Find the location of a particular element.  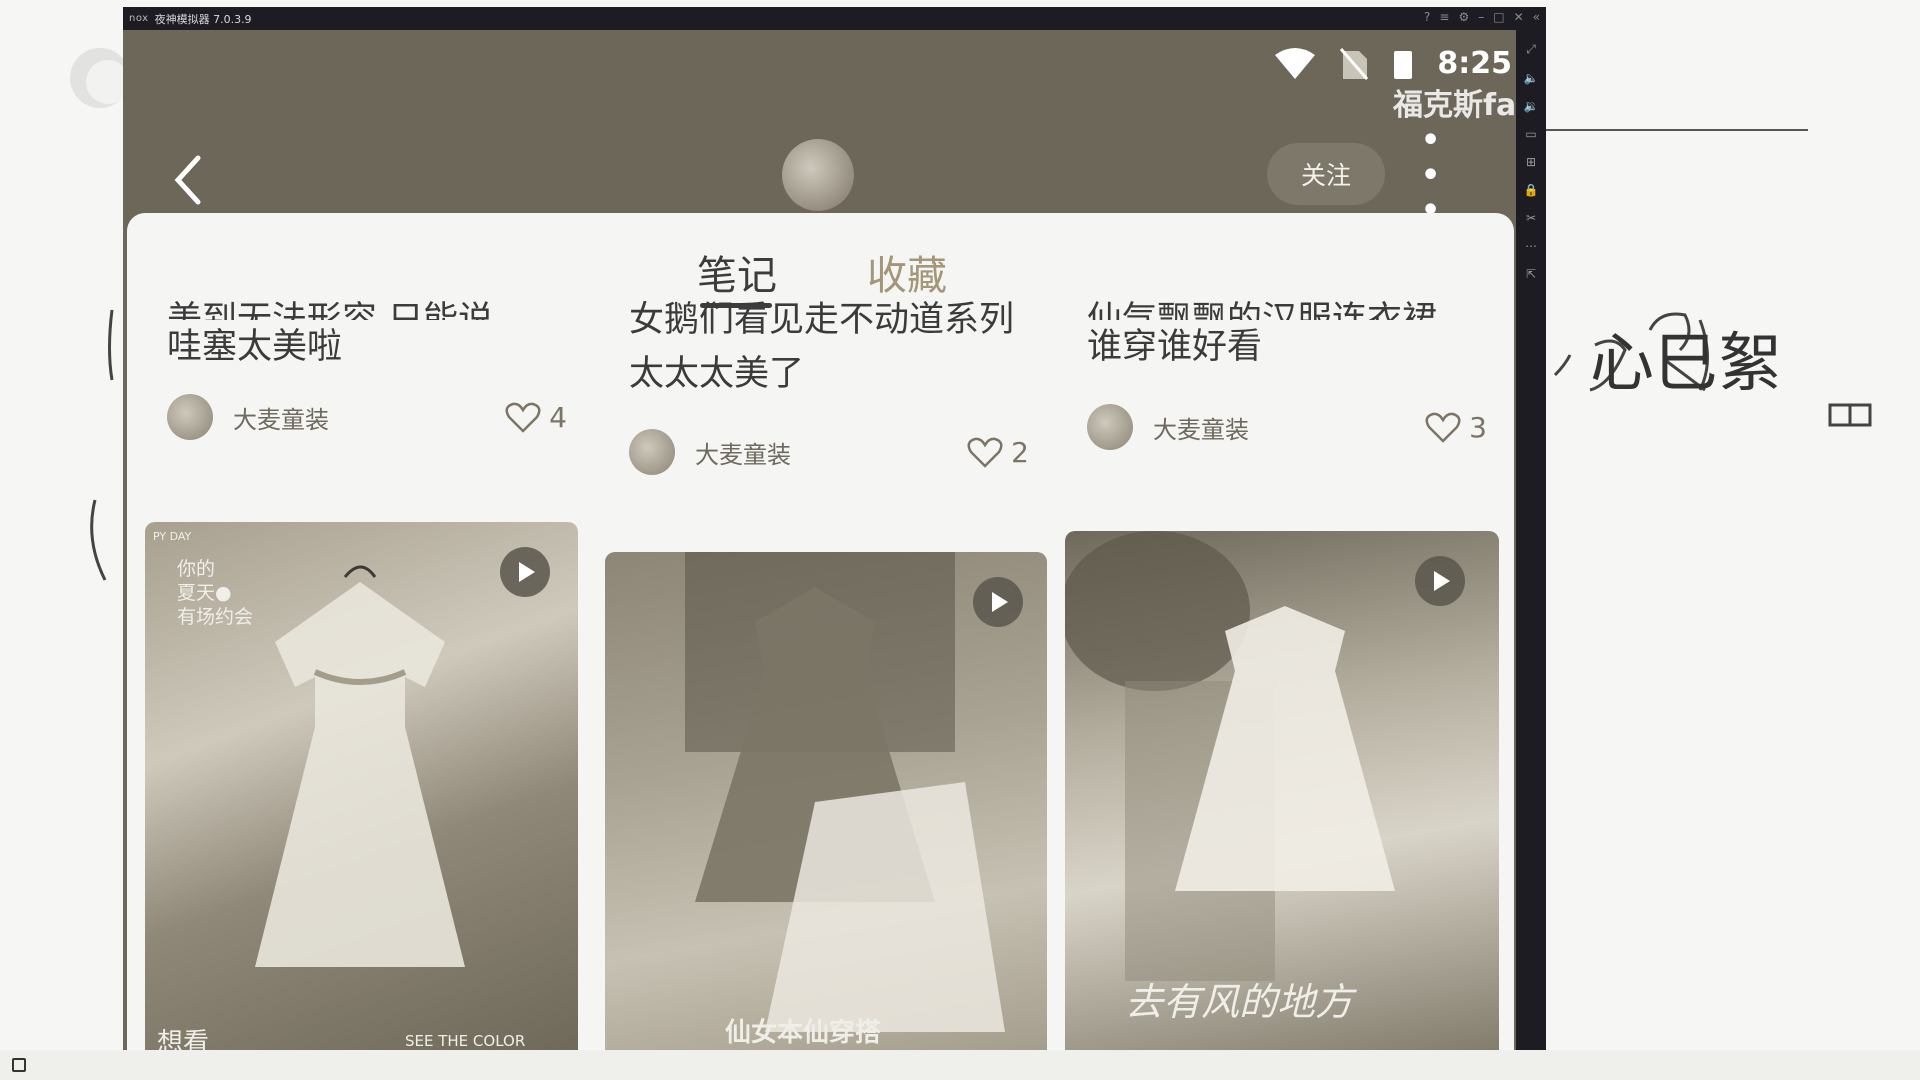

more-options-button: • • • is located at coordinates (1451, 175).